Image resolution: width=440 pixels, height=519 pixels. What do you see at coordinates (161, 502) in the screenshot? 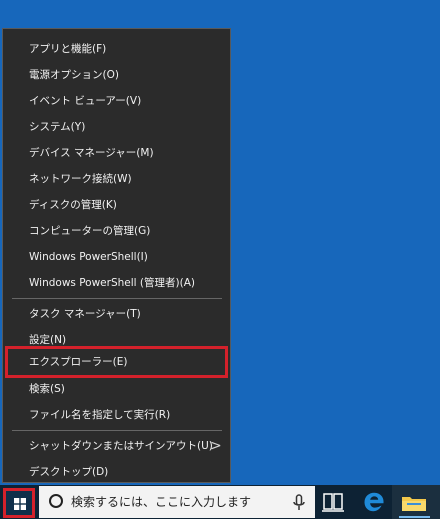
I see `search-placeholder: 検索するには、ここに入力します` at bounding box center [161, 502].